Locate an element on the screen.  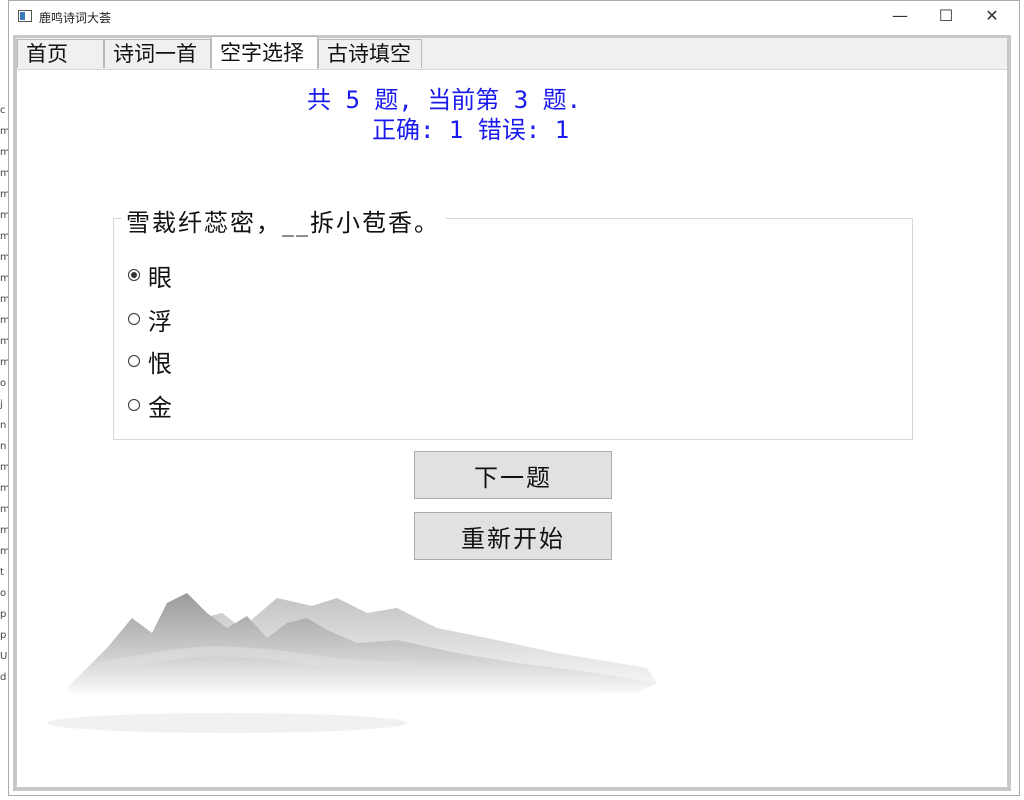
mountain-landscape-painting is located at coordinates (352, 663).